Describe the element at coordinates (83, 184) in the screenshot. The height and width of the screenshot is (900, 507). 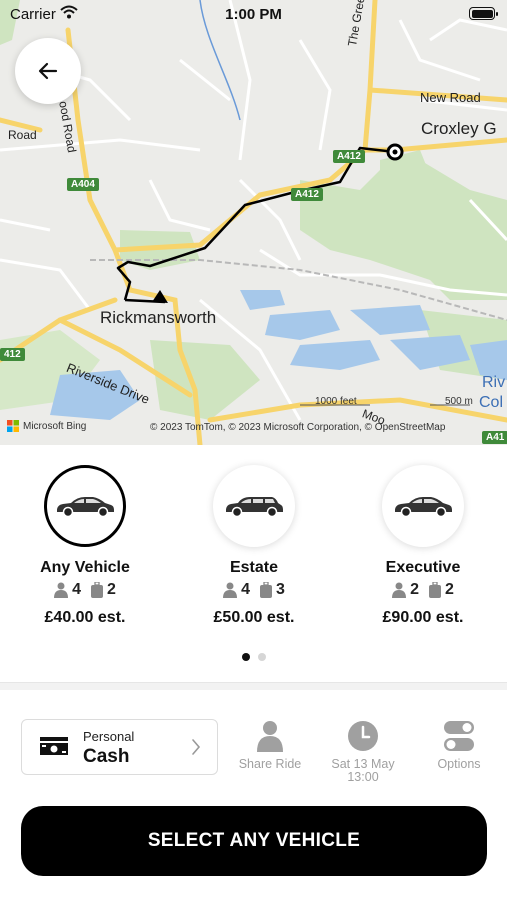
I see `road-shield-a404: A404` at that location.